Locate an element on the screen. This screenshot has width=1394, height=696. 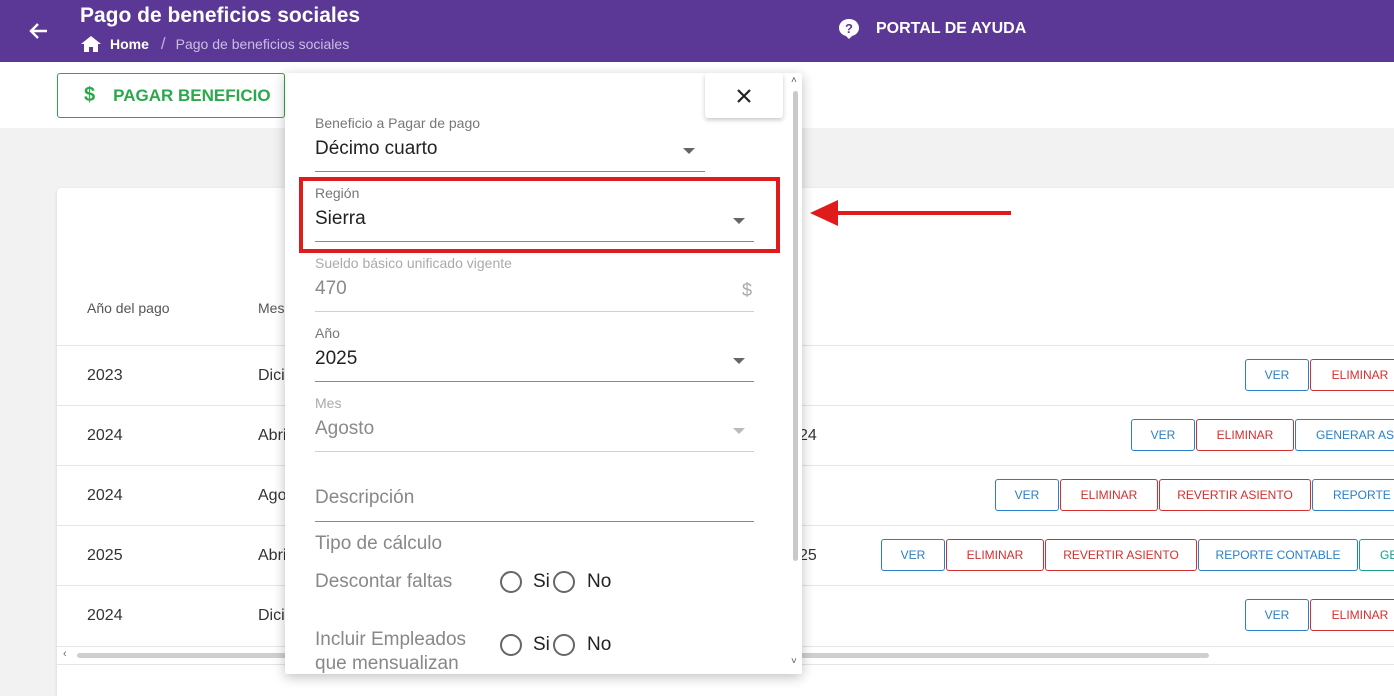
currency-suffix: $ is located at coordinates (747, 290).